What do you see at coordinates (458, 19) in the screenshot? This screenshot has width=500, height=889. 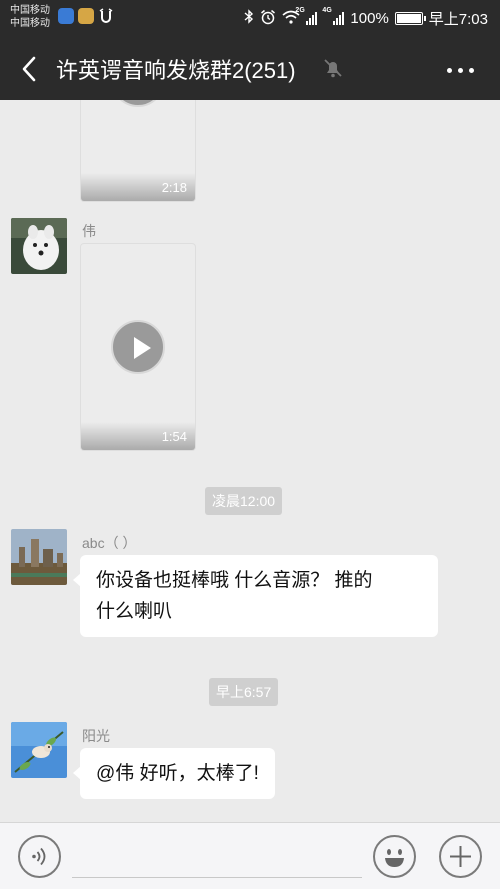 I see `clock: 早上7:03` at bounding box center [458, 19].